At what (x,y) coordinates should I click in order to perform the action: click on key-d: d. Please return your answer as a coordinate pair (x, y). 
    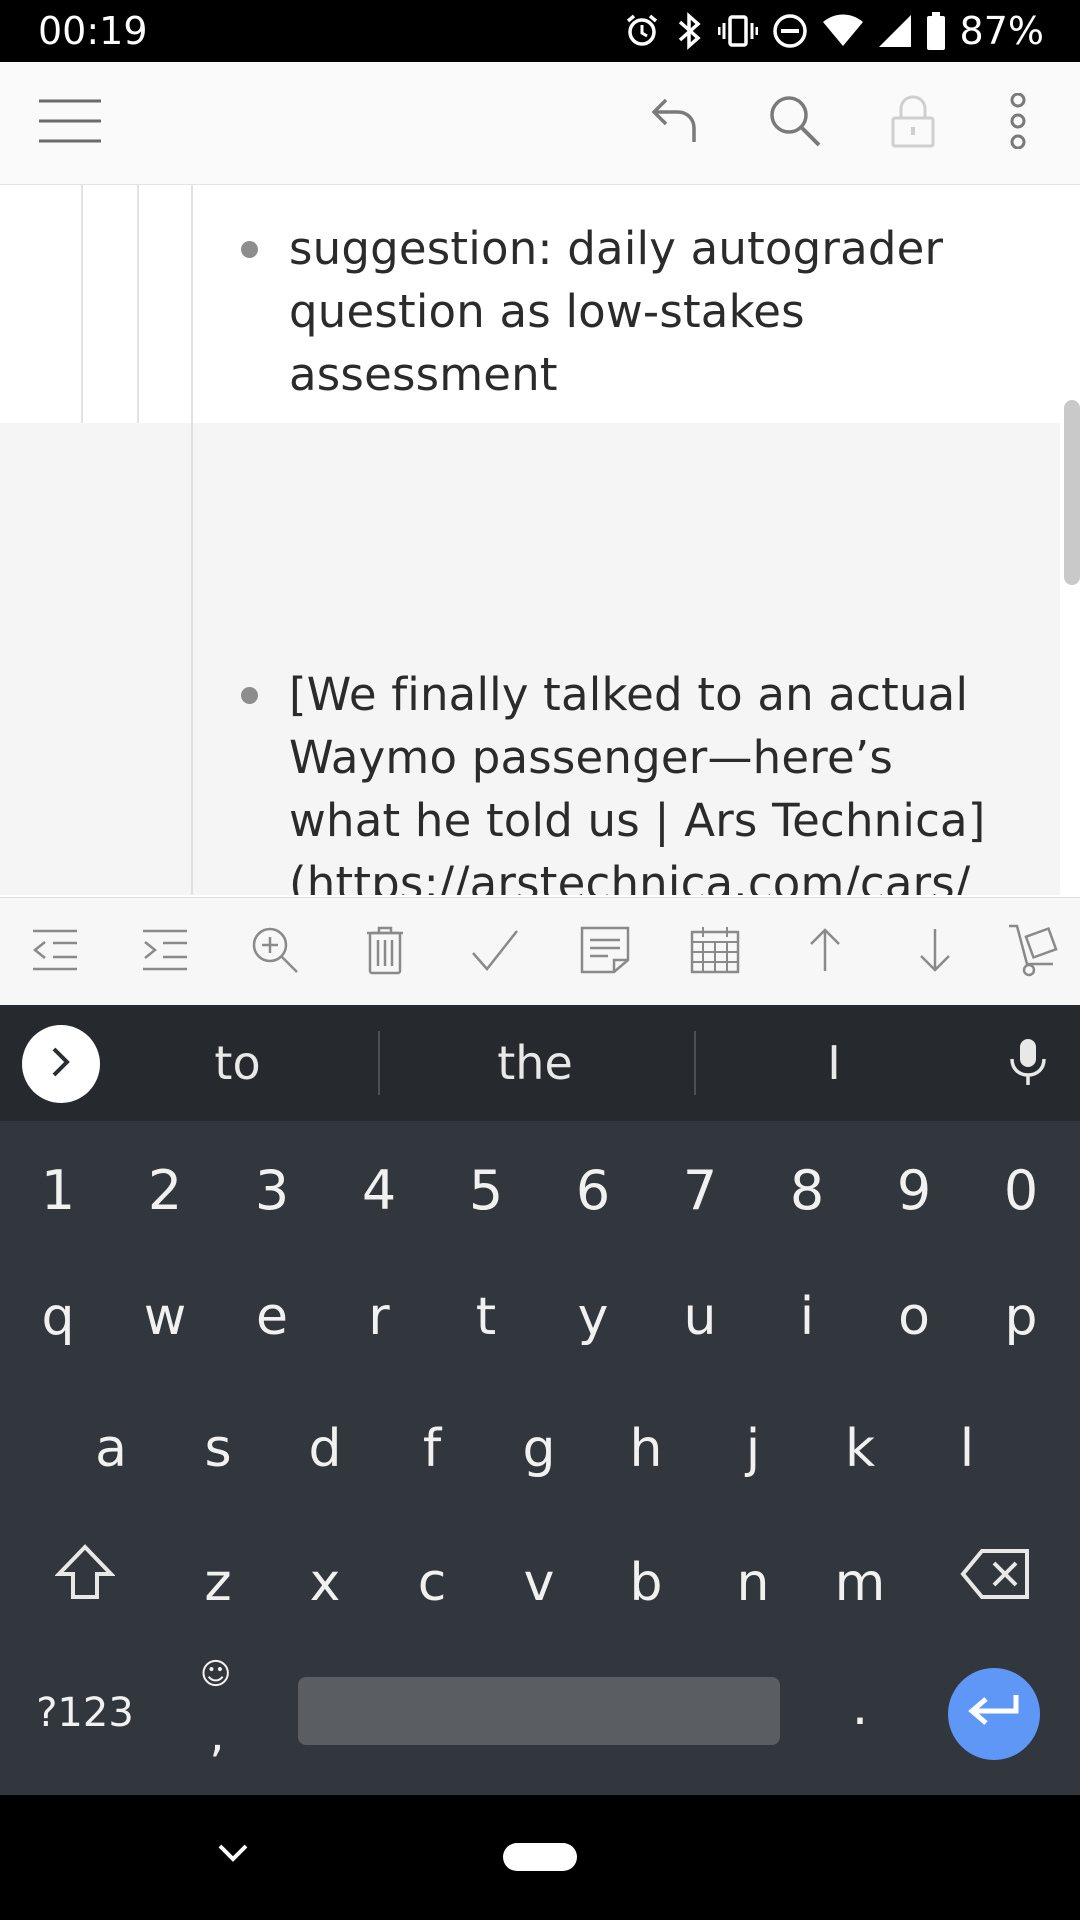
    Looking at the image, I should click on (325, 1449).